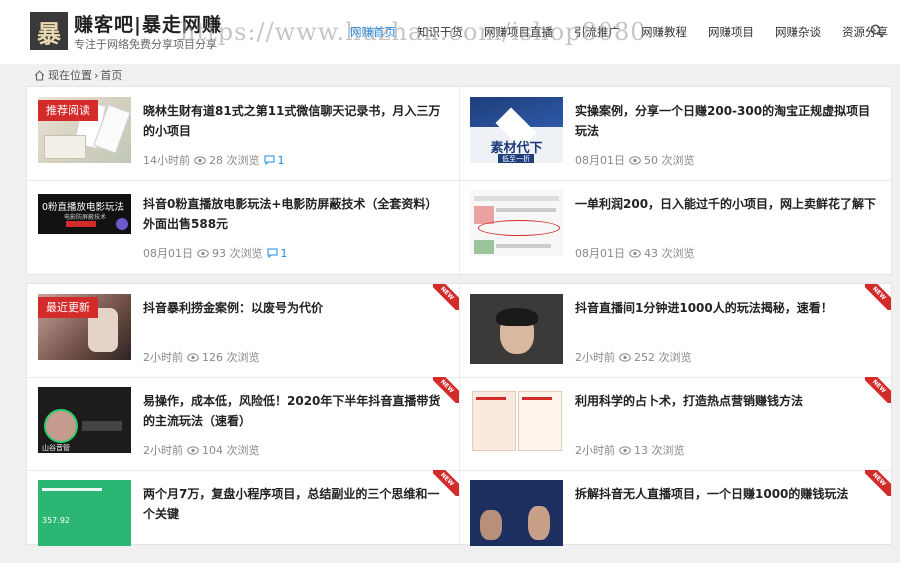  Describe the element at coordinates (675, 423) in the screenshot. I see `list-item: NEW 利用科学的占卜术，打造热点营销赚钱方法 2小时前 13 次浏览` at that location.